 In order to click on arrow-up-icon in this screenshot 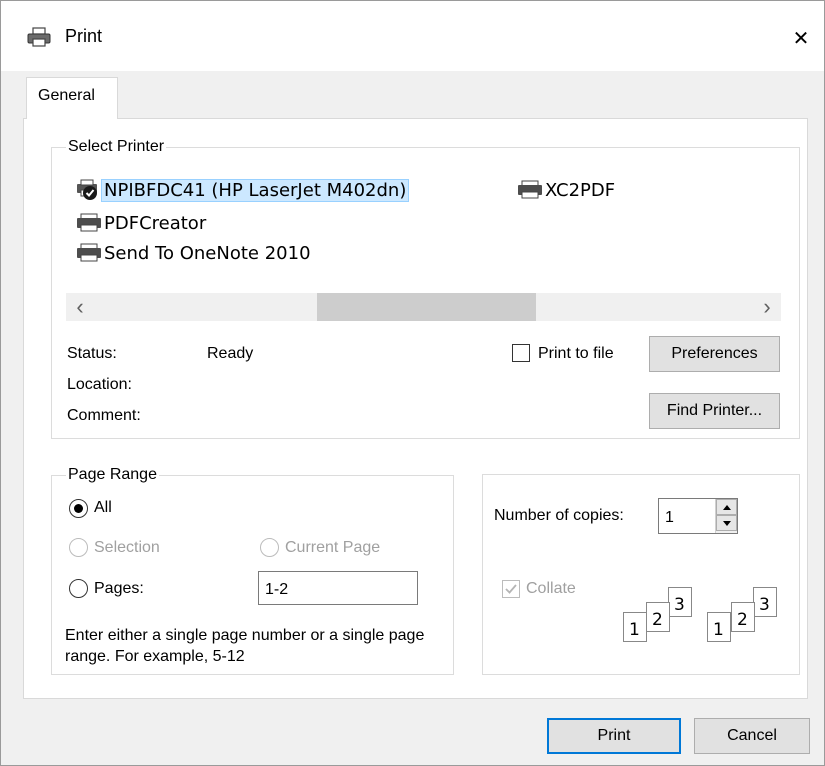, I will do `click(726, 507)`.